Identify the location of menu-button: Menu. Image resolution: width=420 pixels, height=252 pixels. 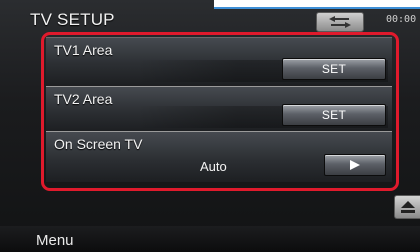
(55, 240).